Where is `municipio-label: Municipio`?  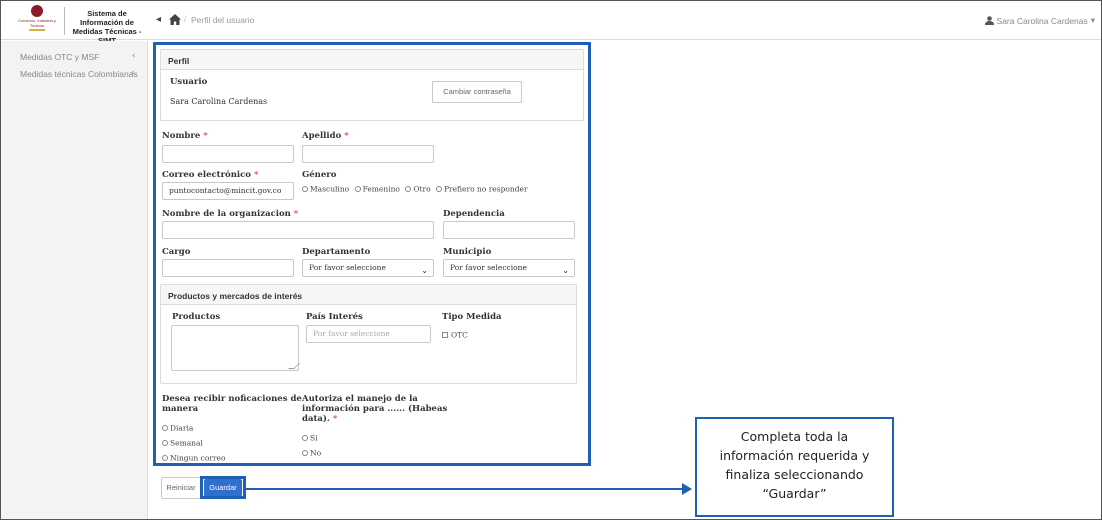
municipio-label: Municipio is located at coordinates (467, 252).